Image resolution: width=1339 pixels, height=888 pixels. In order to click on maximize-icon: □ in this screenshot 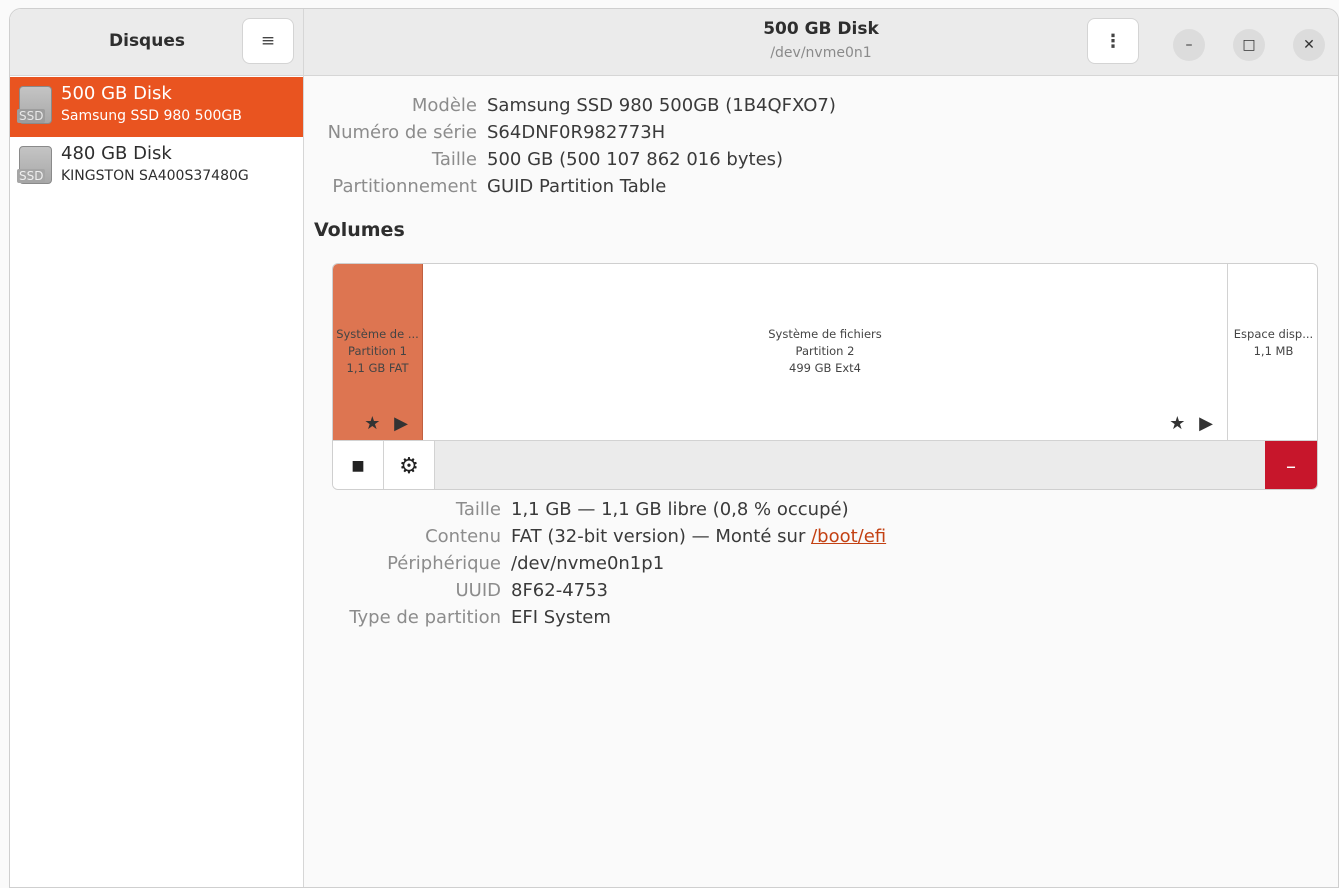, I will do `click(1249, 45)`.